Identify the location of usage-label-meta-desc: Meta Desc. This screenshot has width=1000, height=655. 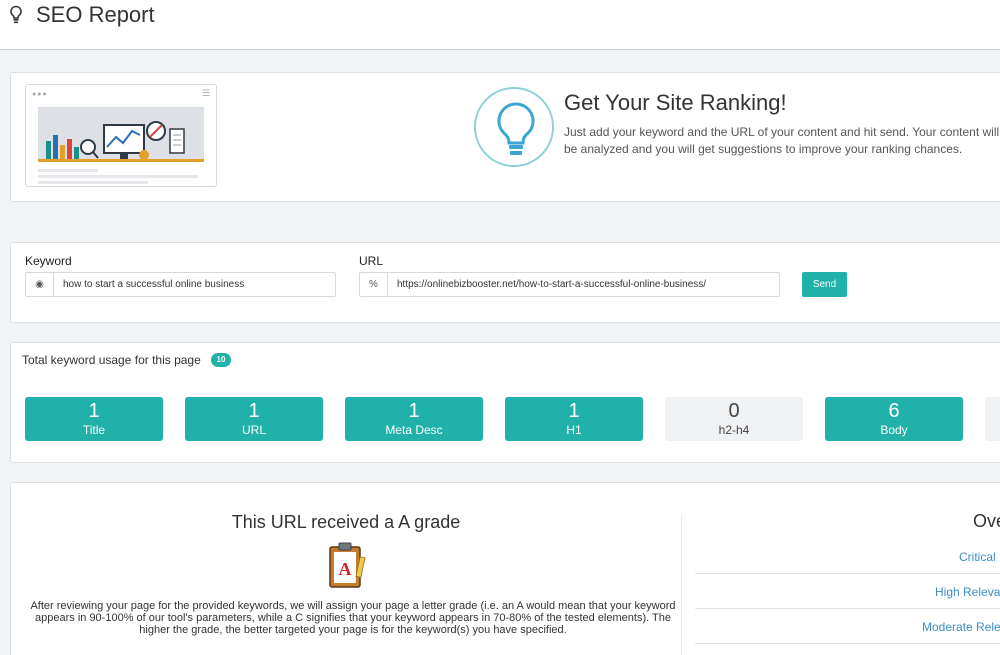
(414, 430).